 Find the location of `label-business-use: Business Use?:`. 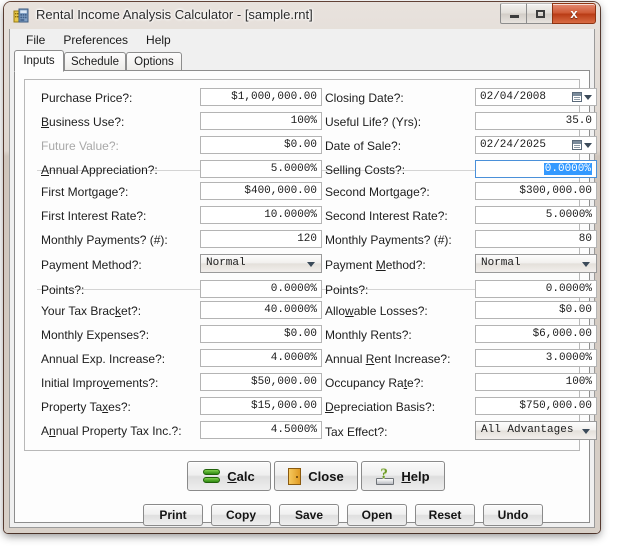

label-business-use: Business Use?: is located at coordinates (83, 122).